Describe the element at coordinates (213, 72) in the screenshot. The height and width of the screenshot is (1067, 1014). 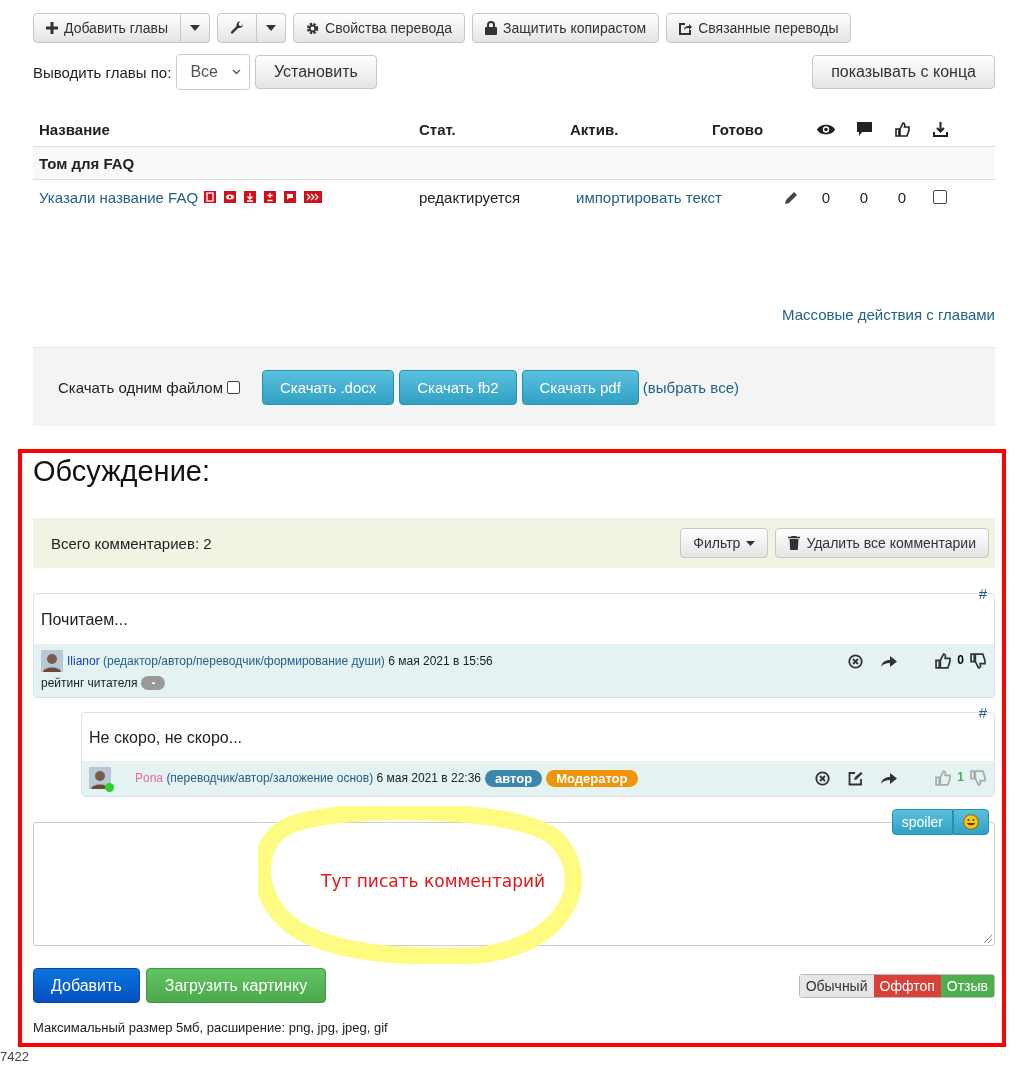
I see `chapters-per-page-select: Все` at that location.